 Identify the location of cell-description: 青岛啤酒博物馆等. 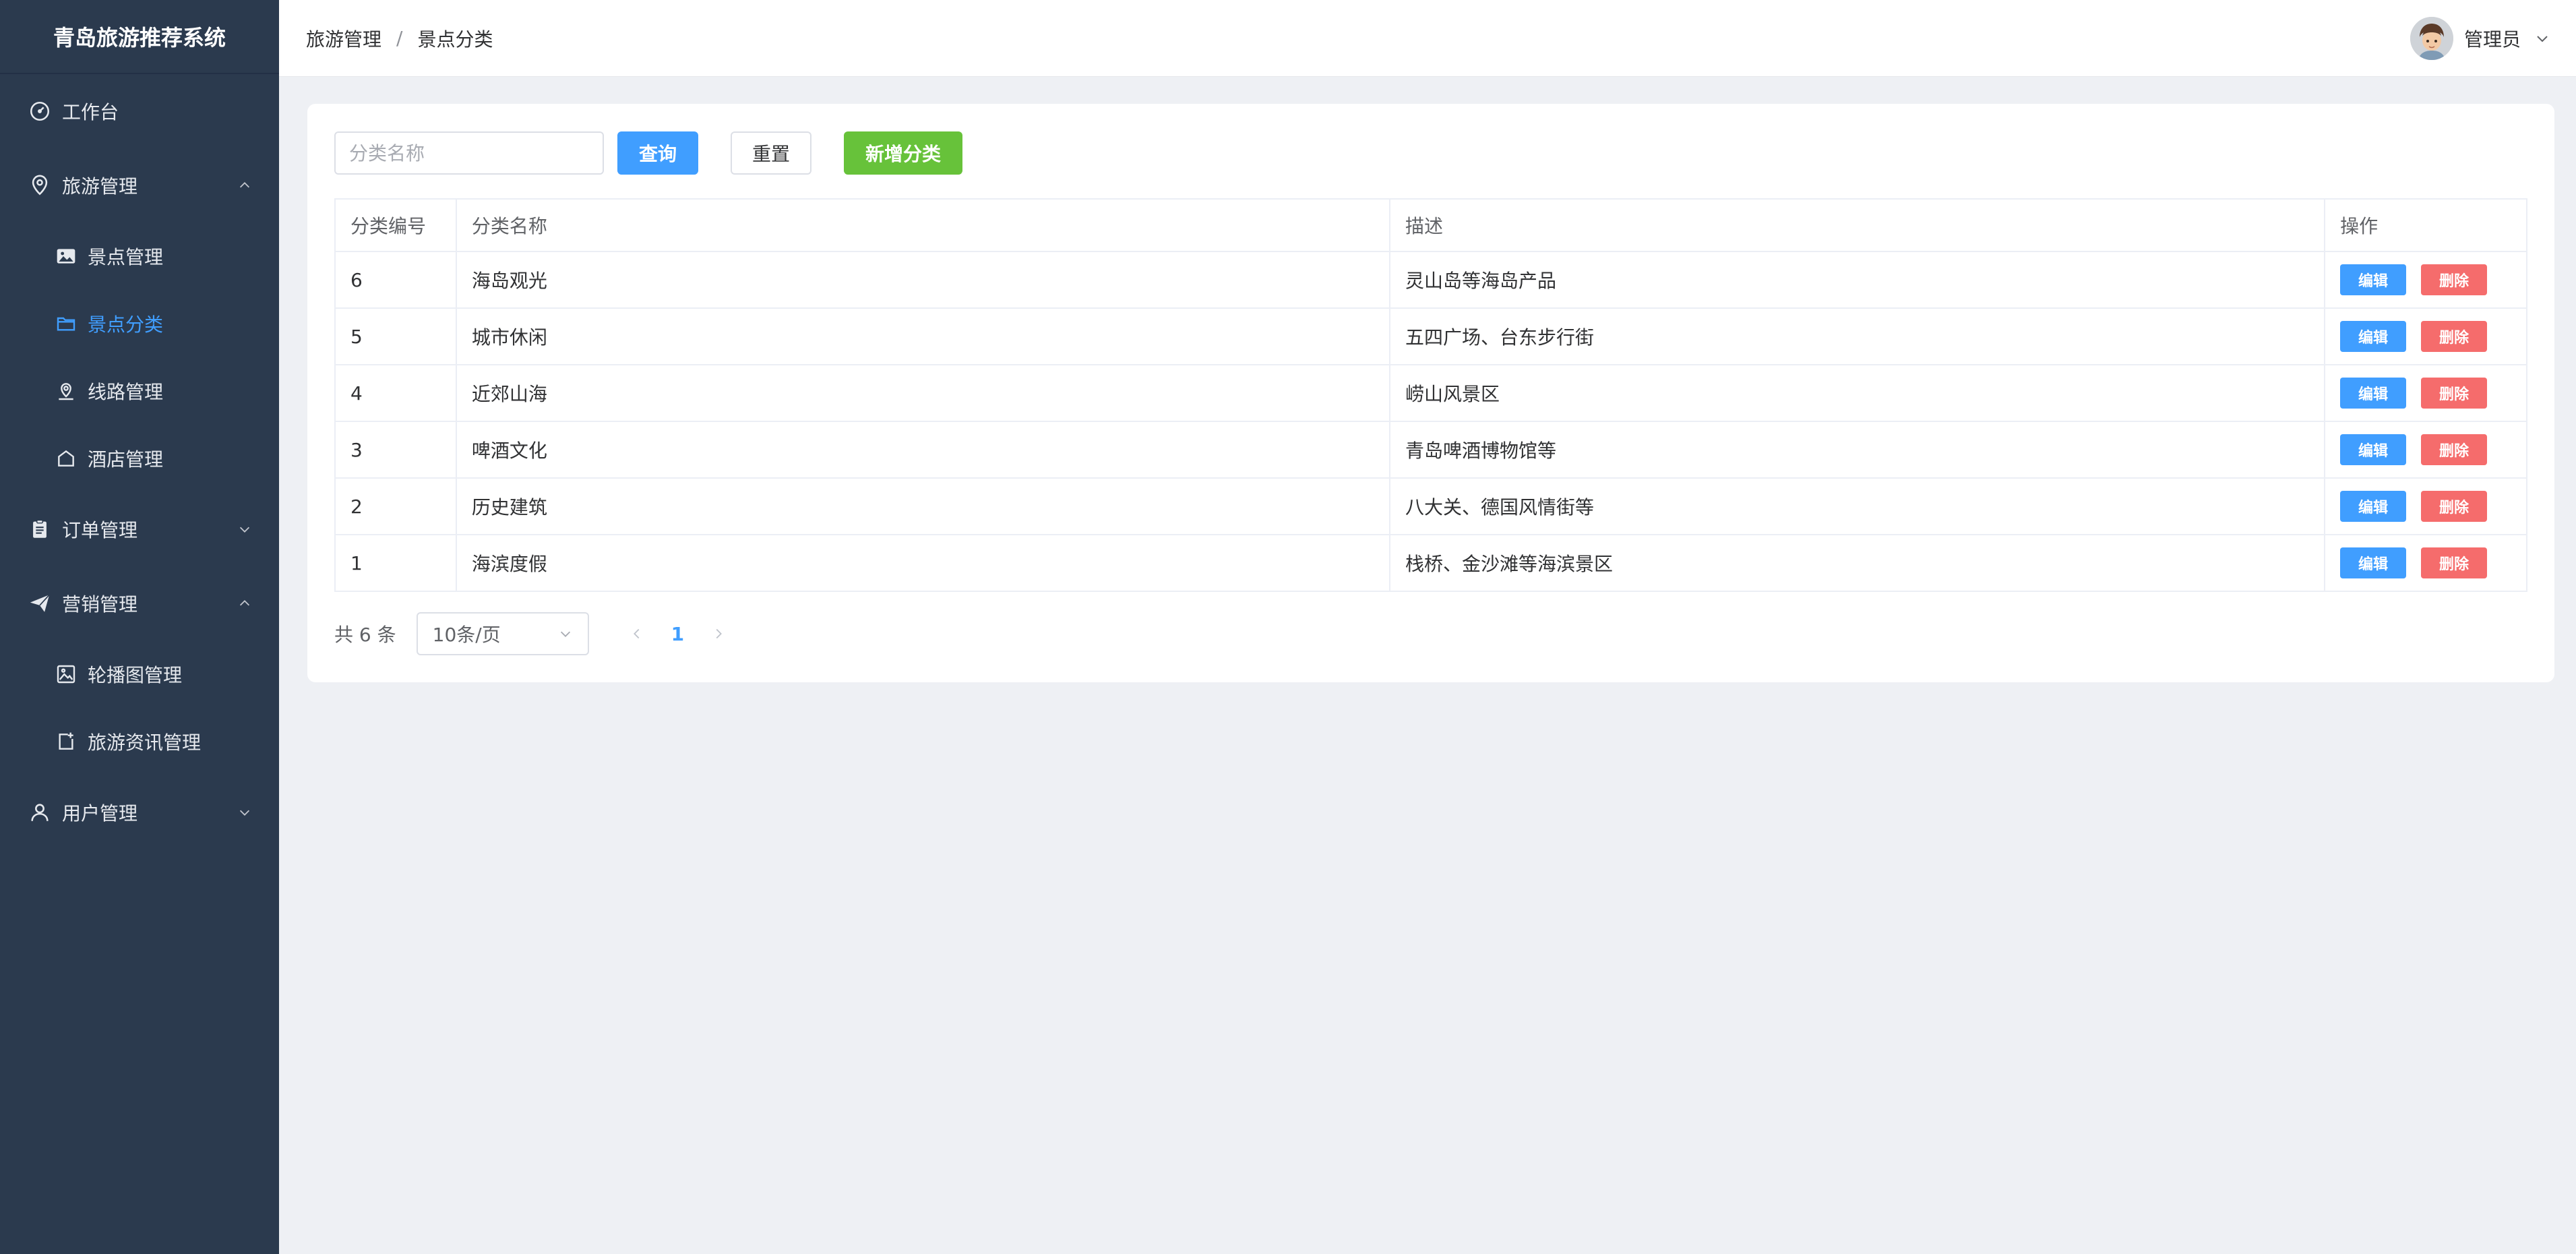
(1857, 450).